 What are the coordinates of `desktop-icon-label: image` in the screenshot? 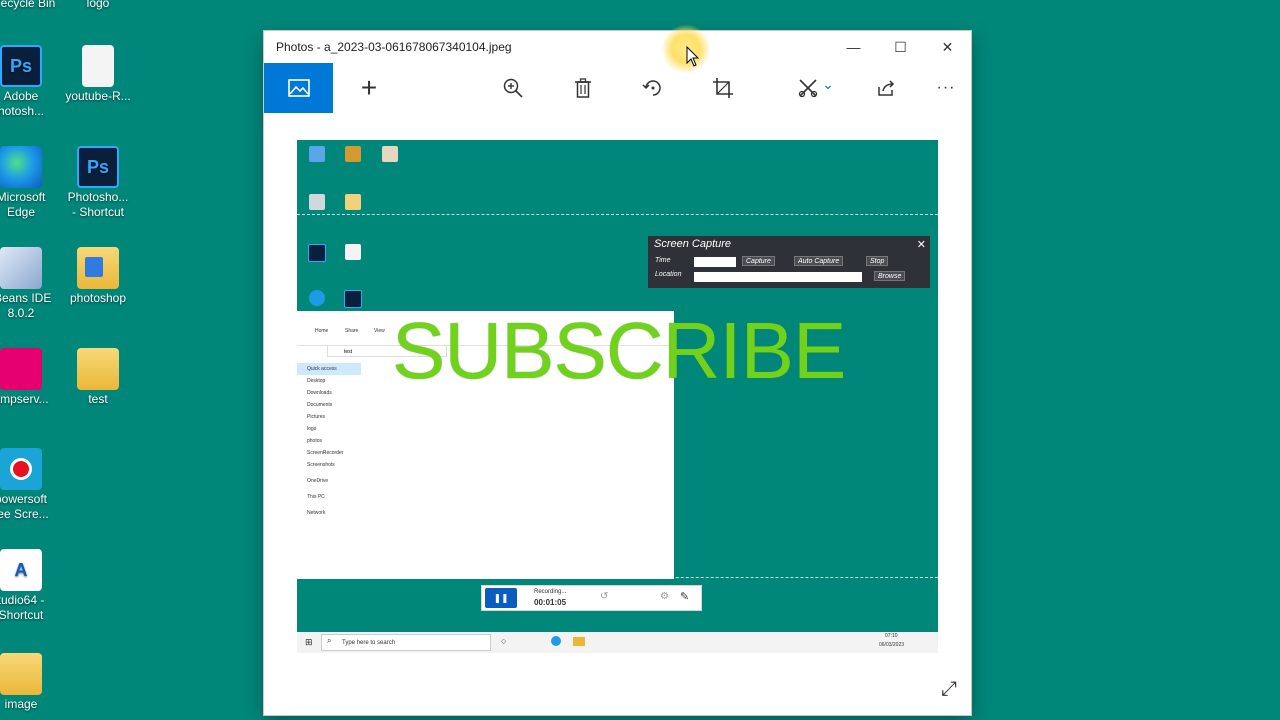 It's located at (21, 704).